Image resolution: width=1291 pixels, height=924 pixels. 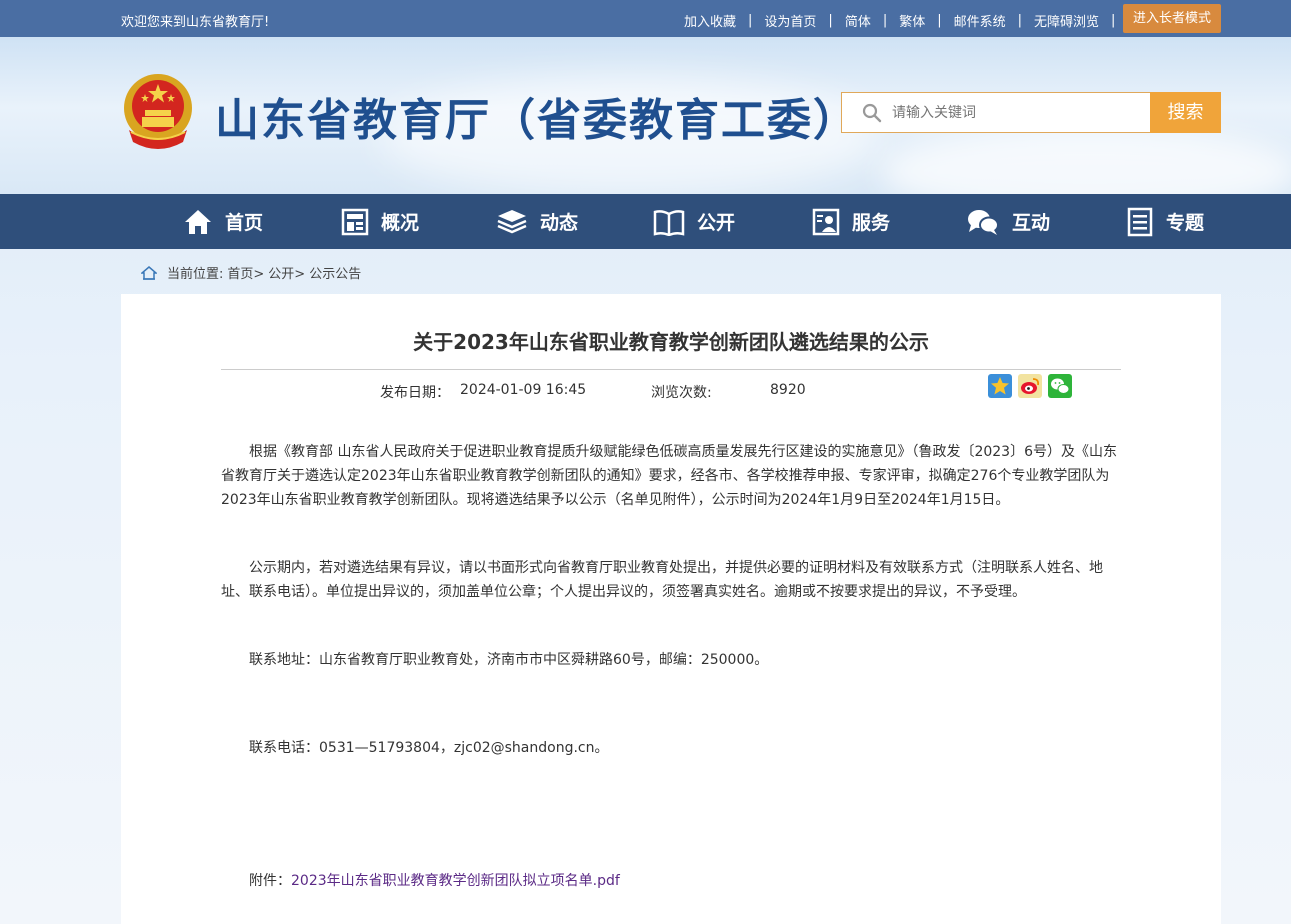 I want to click on header-cloud, so click(x=1085, y=160).